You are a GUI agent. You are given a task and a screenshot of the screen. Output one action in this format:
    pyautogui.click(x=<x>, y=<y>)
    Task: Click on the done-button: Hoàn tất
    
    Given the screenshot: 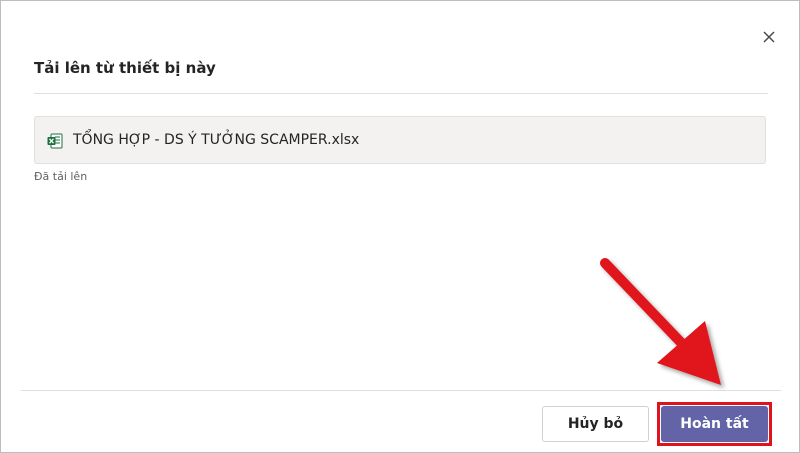 What is the action you would take?
    pyautogui.click(x=714, y=424)
    